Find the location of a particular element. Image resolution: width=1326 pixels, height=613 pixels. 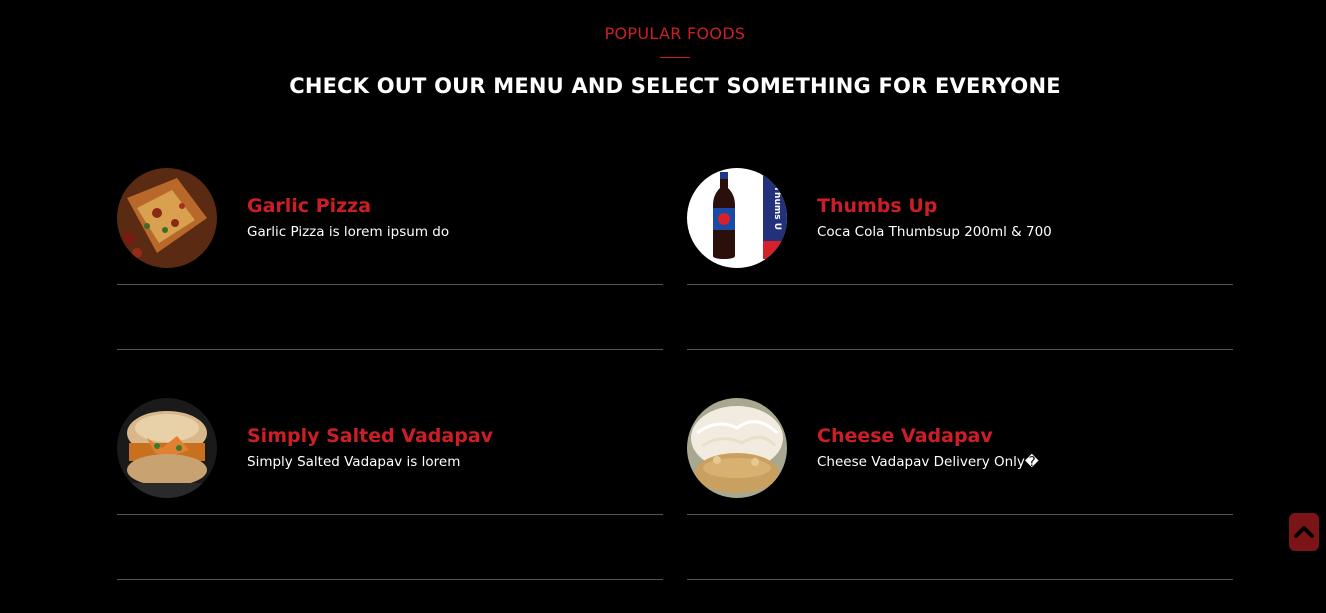

chevron-up-icon is located at coordinates (1304, 532).